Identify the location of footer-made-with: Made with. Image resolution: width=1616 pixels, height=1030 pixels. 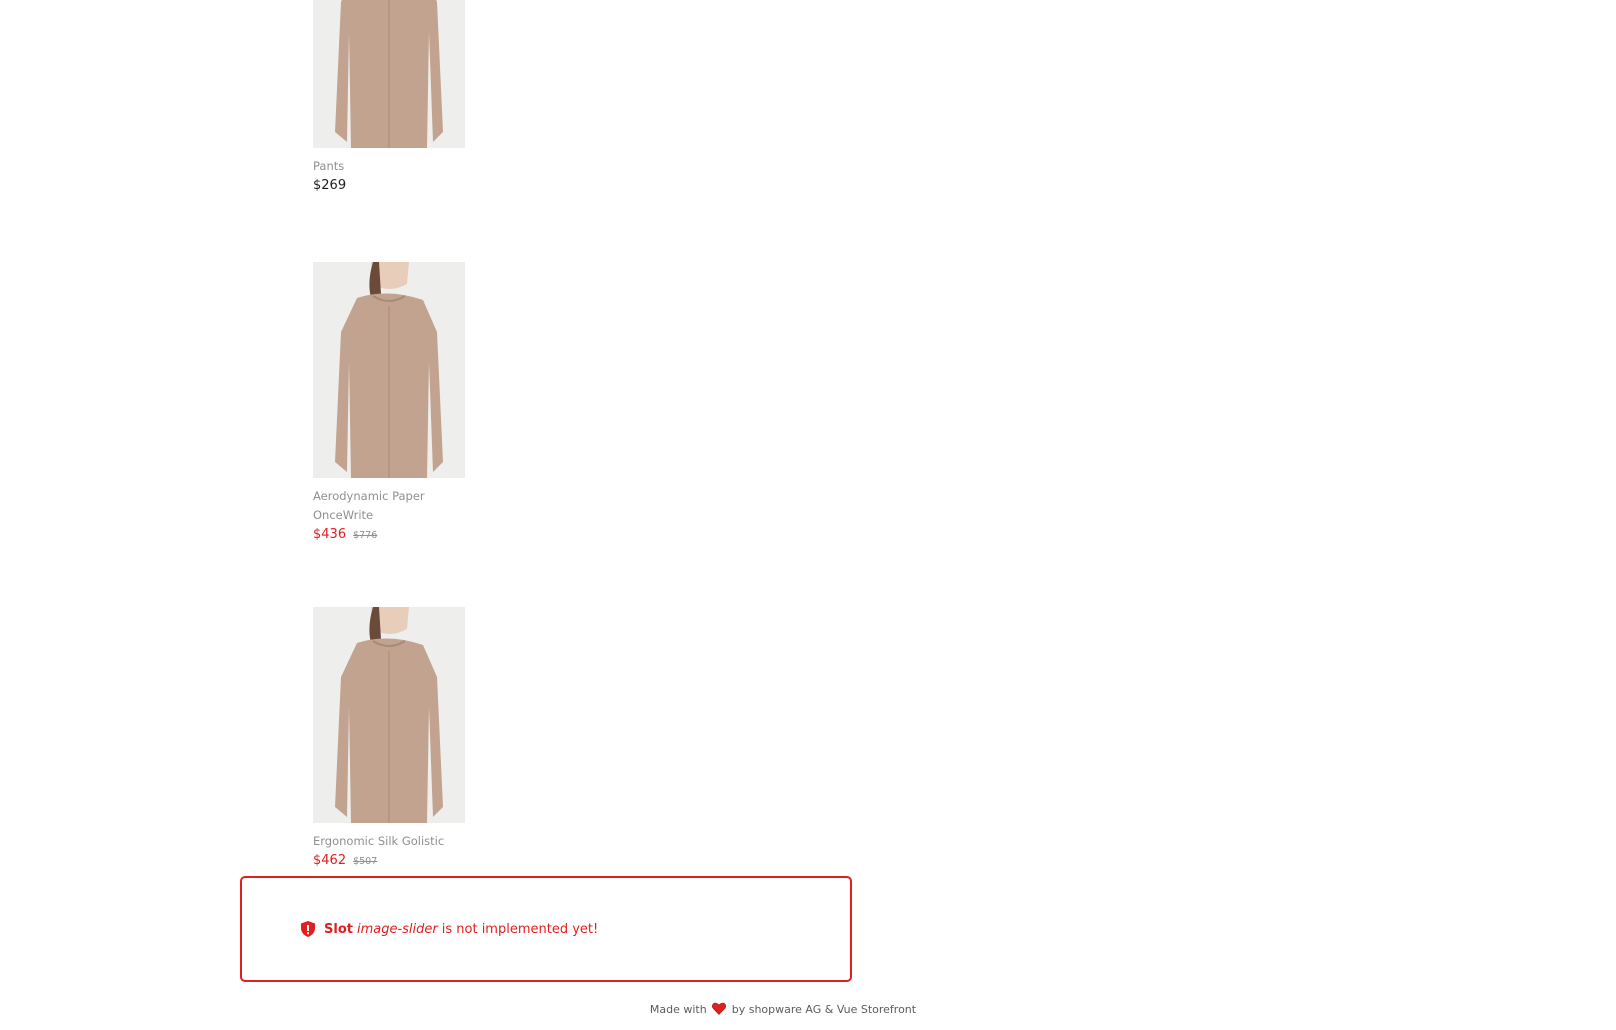
(678, 1009).